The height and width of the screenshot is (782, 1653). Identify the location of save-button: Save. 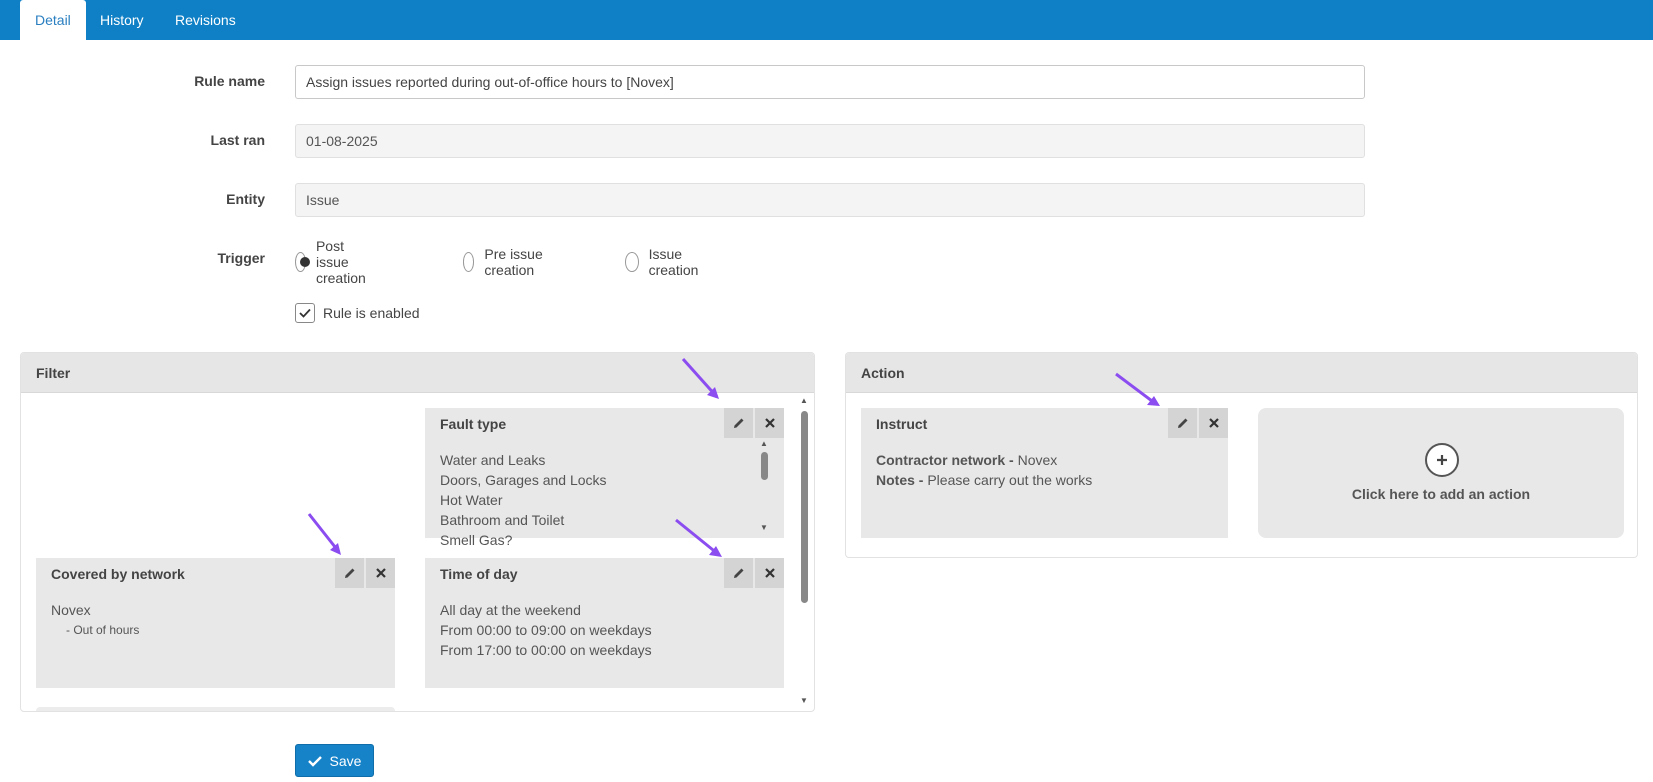
(334, 760).